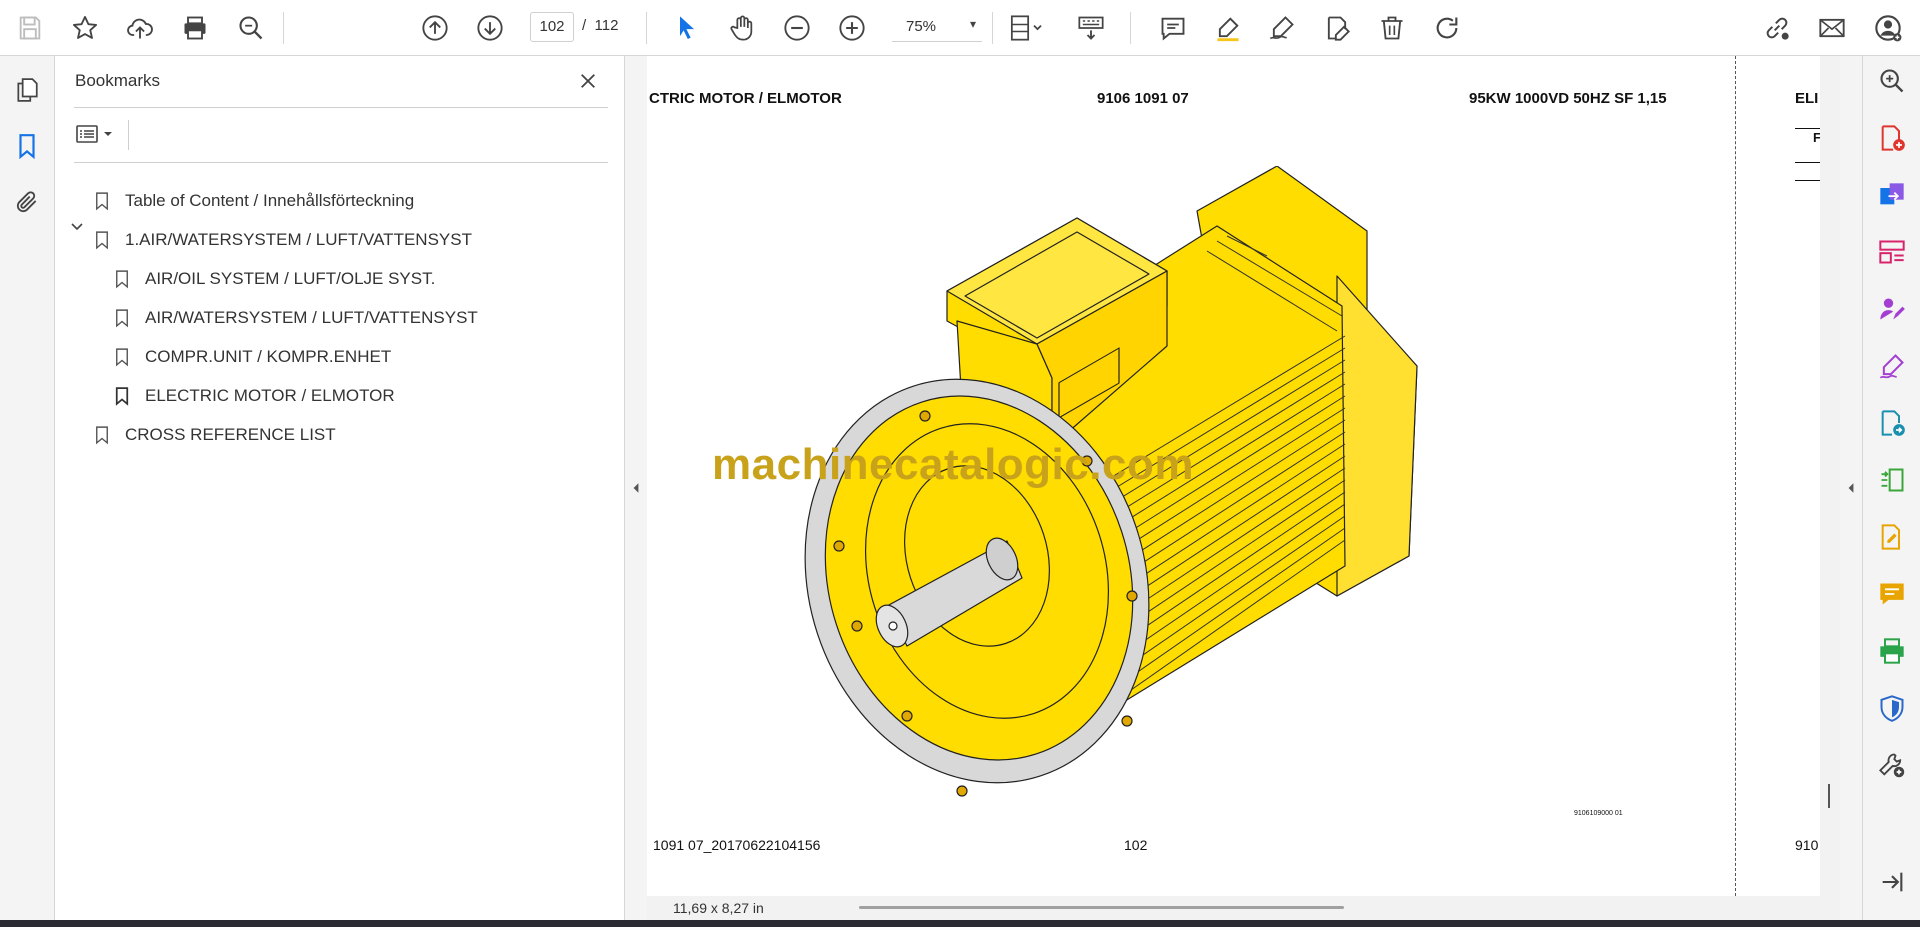 This screenshot has height=927, width=1920. Describe the element at coordinates (1892, 366) in the screenshot. I see `fill-sign-icon` at that location.